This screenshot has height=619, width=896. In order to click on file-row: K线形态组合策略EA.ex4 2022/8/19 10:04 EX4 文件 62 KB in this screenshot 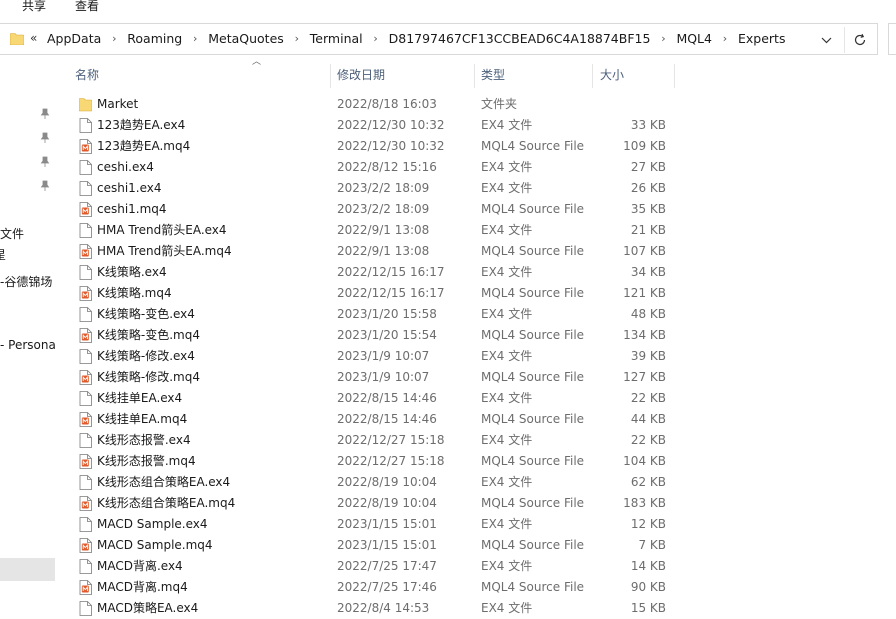, I will do `click(476, 482)`.